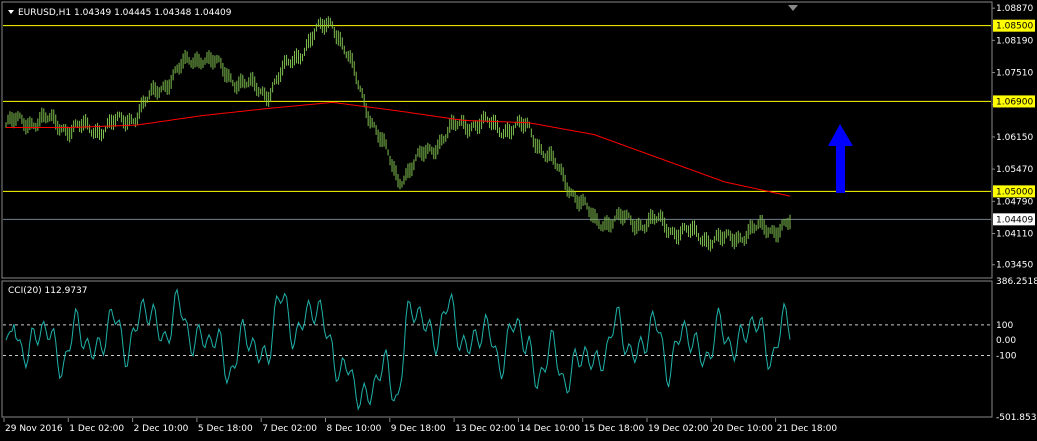 The image size is (1037, 441). Describe the element at coordinates (1014, 202) in the screenshot. I see `price-tick-label: 1.04790` at that location.